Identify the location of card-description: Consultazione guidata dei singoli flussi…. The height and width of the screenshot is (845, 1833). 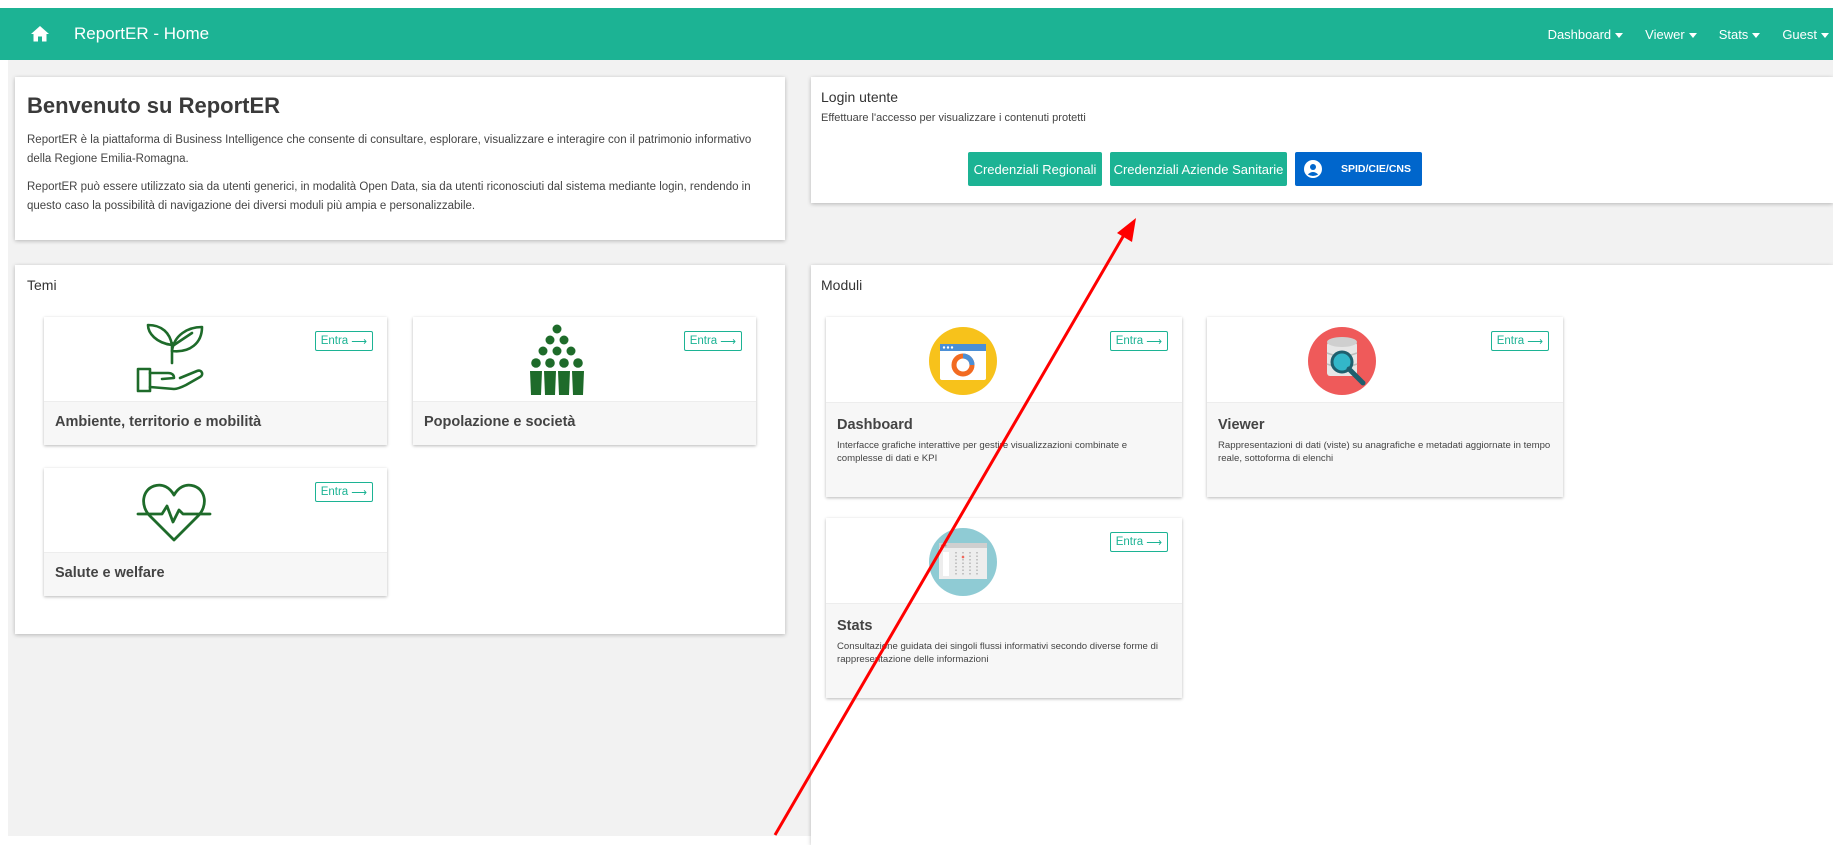
(998, 653).